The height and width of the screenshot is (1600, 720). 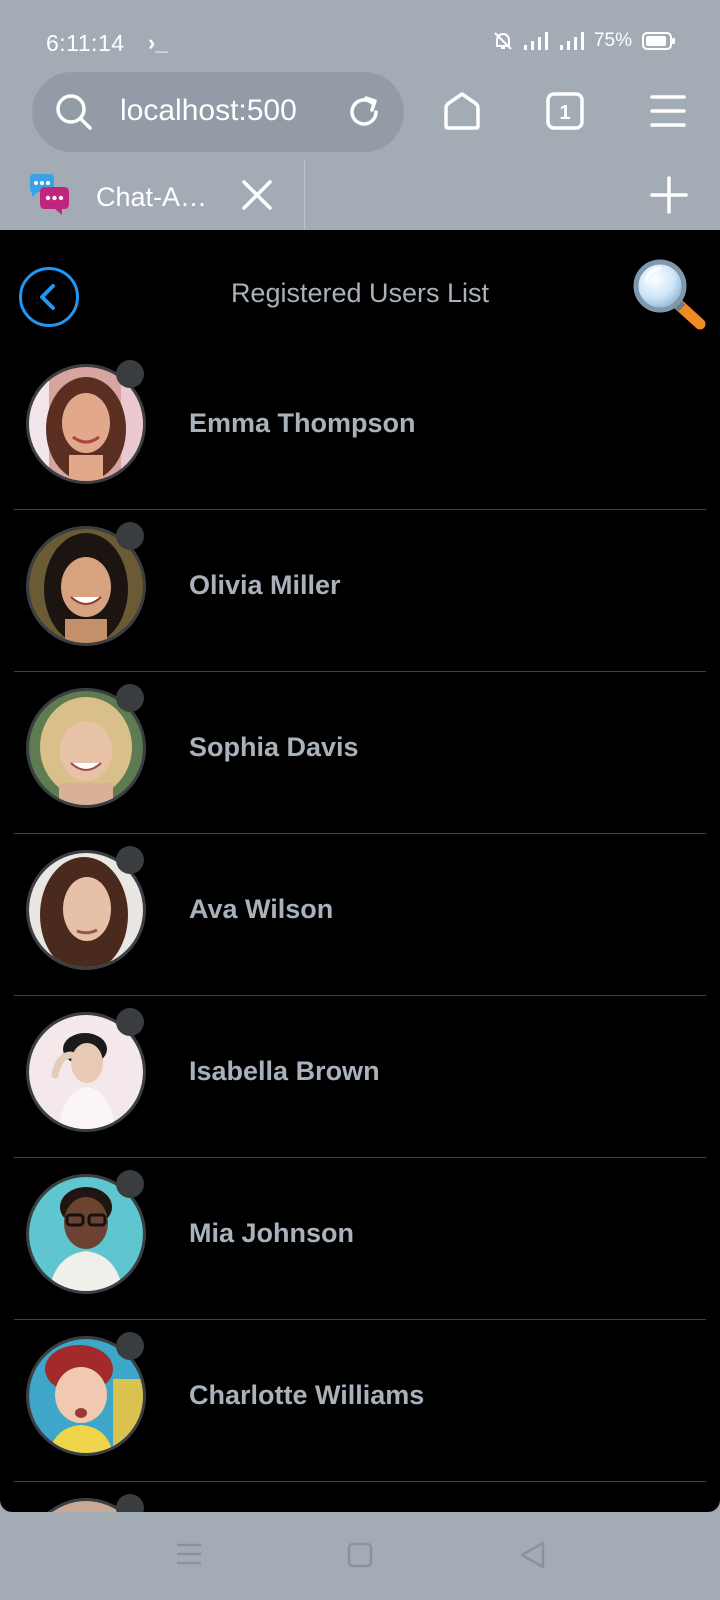 What do you see at coordinates (257, 195) in the screenshot?
I see `close-icon` at bounding box center [257, 195].